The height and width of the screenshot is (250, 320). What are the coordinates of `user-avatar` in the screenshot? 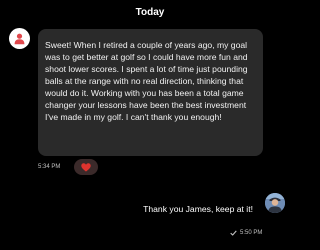 It's located at (275, 203).